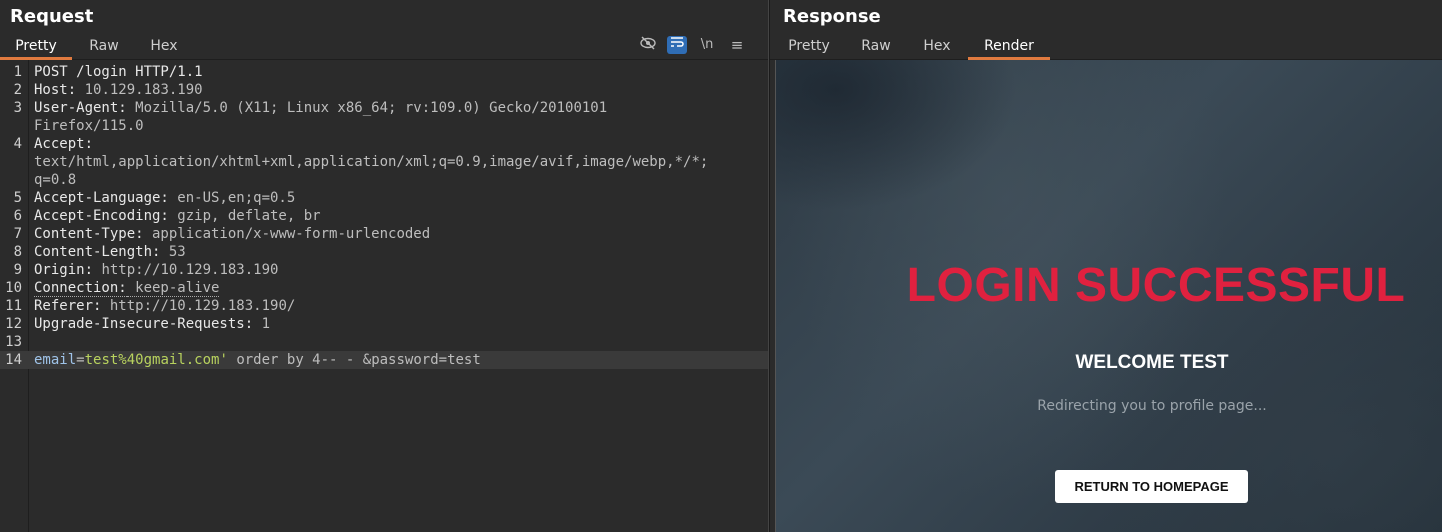 This screenshot has width=1442, height=532. I want to click on header-value: 10.129.183.190, so click(139, 90).